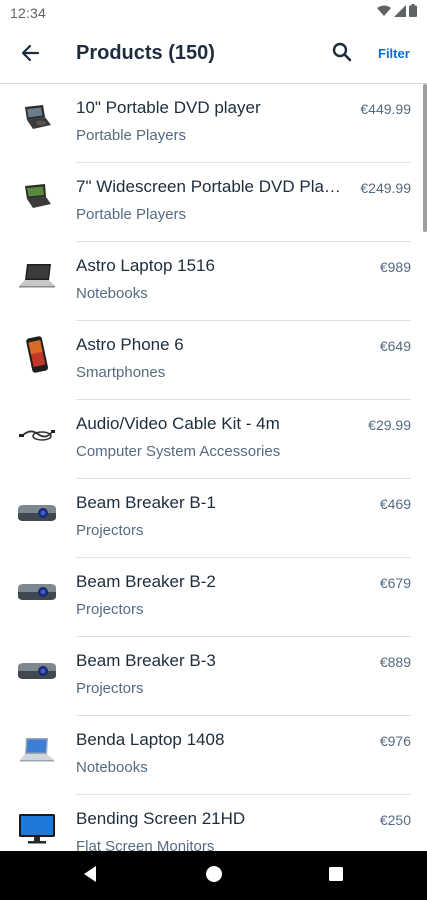 The width and height of the screenshot is (427, 900). I want to click on nav-home-button, so click(214, 876).